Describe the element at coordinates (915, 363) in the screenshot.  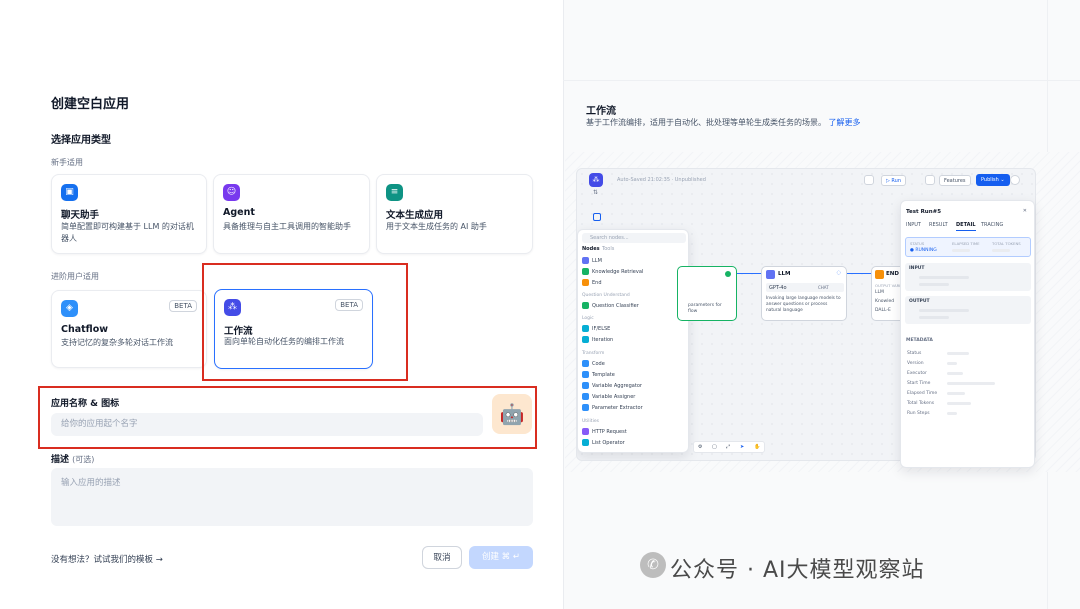
I see `meta-row-label: Version` at that location.